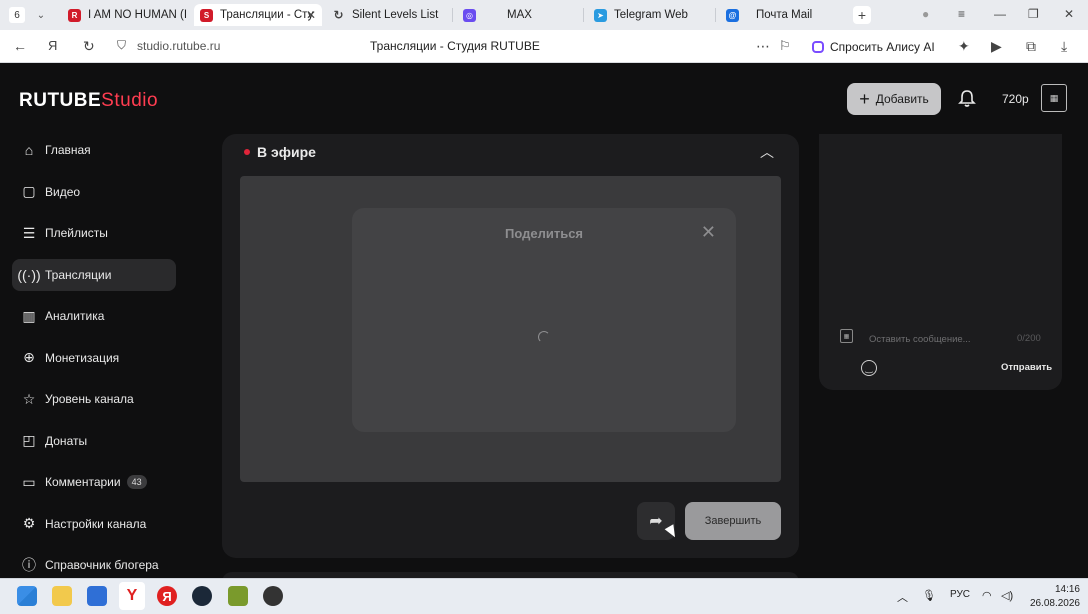  Describe the element at coordinates (1026, 367) in the screenshot. I see `send-button: Отправить` at that location.